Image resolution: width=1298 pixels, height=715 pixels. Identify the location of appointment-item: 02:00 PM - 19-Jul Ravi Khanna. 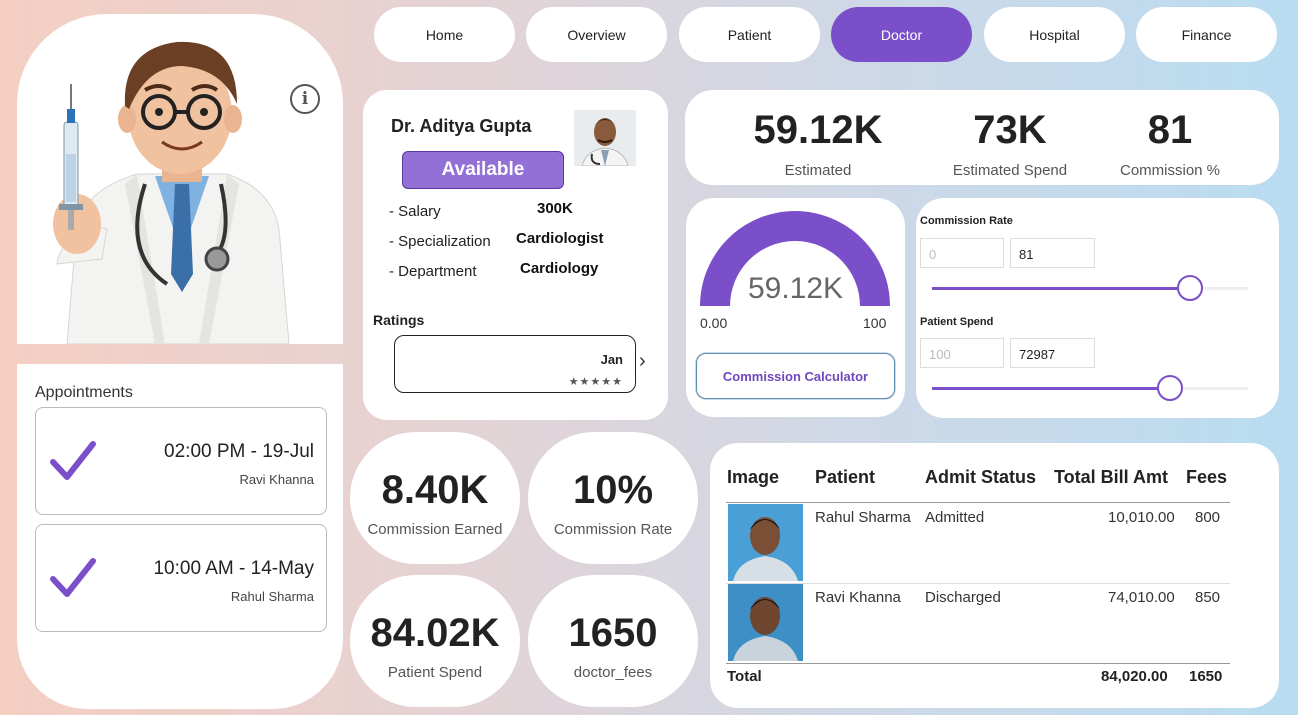
(181, 461).